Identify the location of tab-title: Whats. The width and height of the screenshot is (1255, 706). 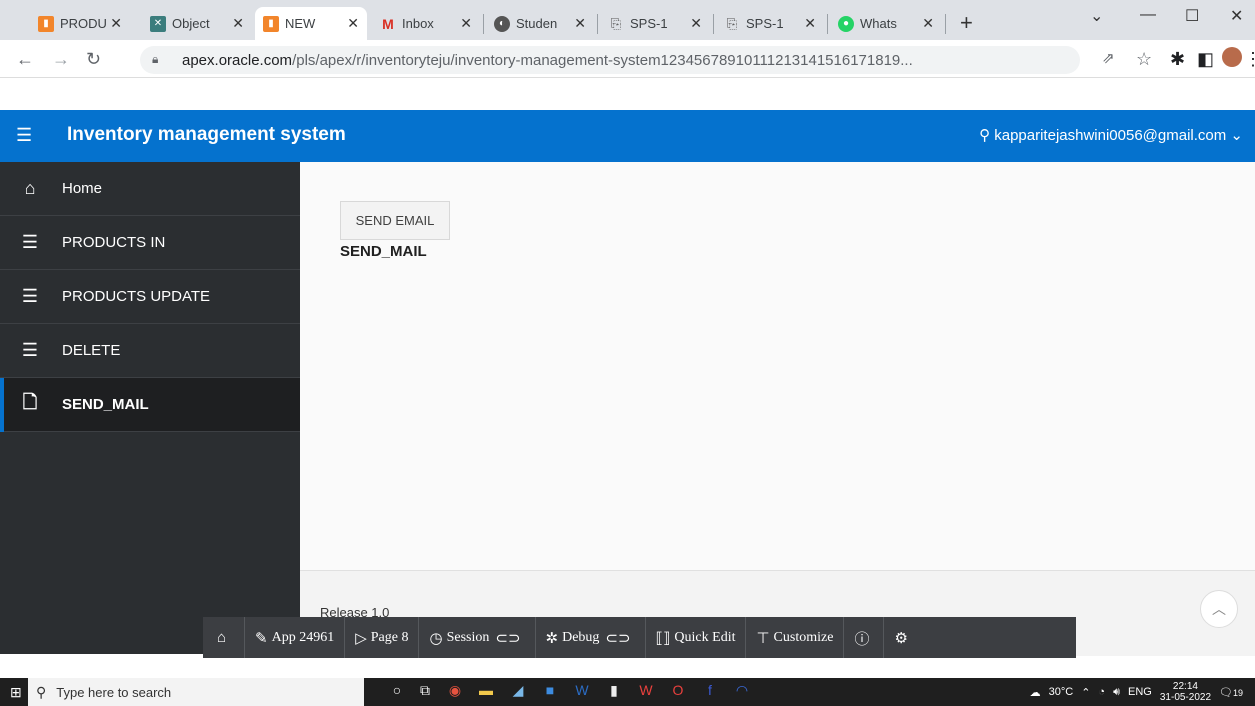
(878, 23).